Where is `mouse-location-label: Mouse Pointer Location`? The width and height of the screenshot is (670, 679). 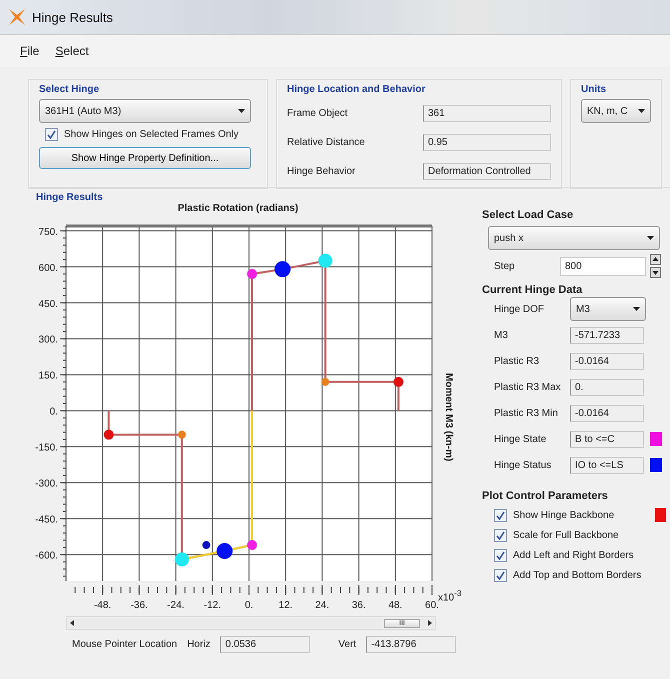 mouse-location-label: Mouse Pointer Location is located at coordinates (125, 644).